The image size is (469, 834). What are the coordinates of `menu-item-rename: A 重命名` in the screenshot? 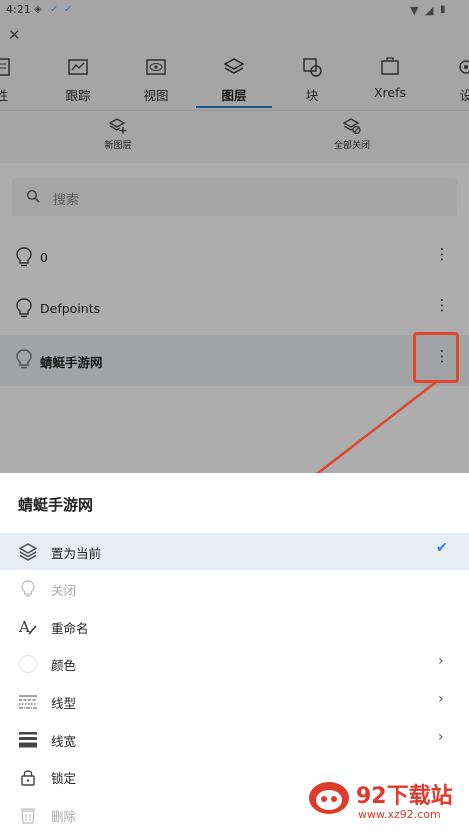 It's located at (234, 626).